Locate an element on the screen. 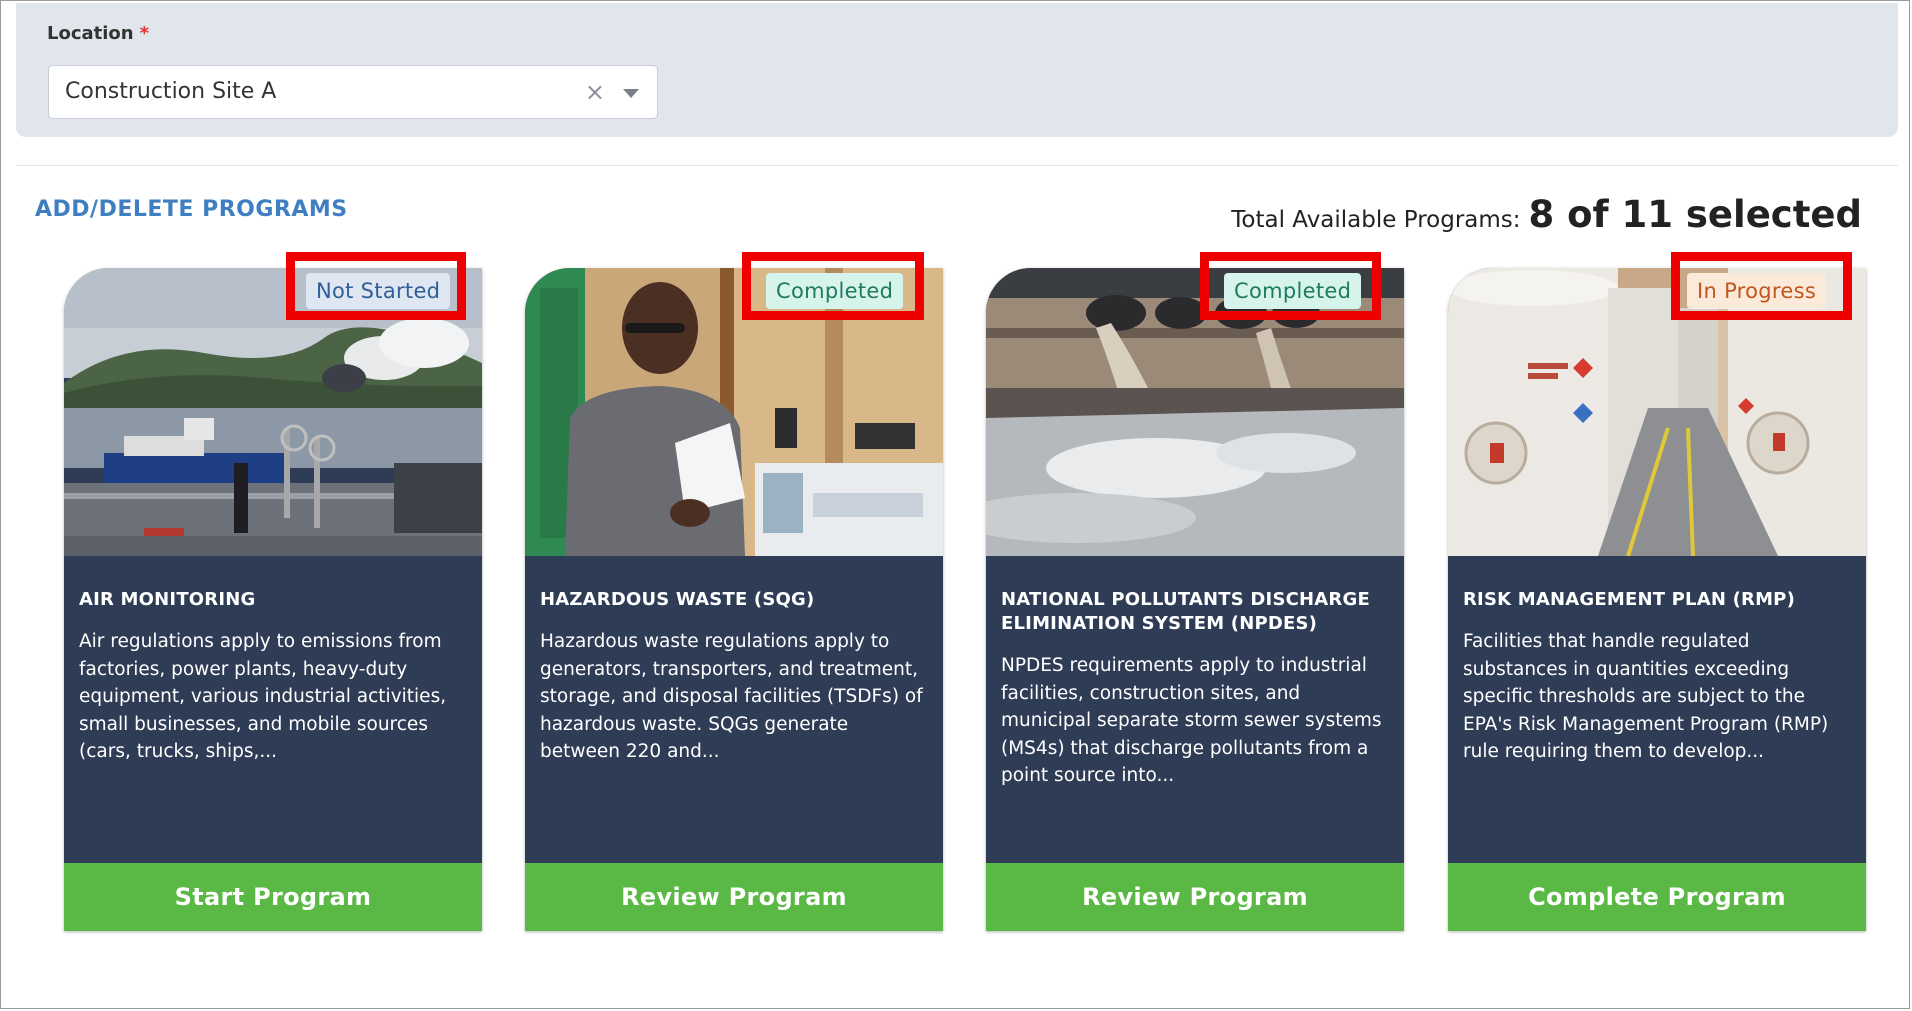 This screenshot has height=1011, width=1912. add-delete-programs-link: ADD/DELETE PROGRAMS is located at coordinates (191, 209).